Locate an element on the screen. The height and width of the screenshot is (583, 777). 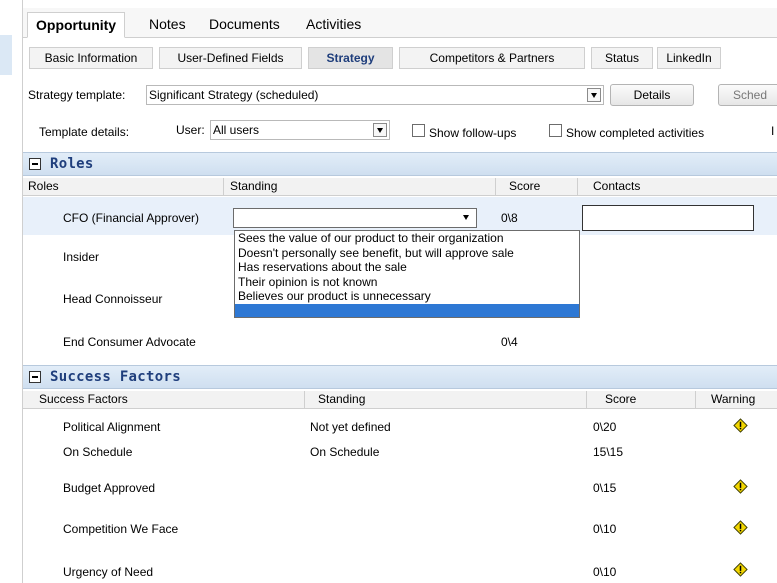
factor-standing: Not yet defined is located at coordinates (350, 427).